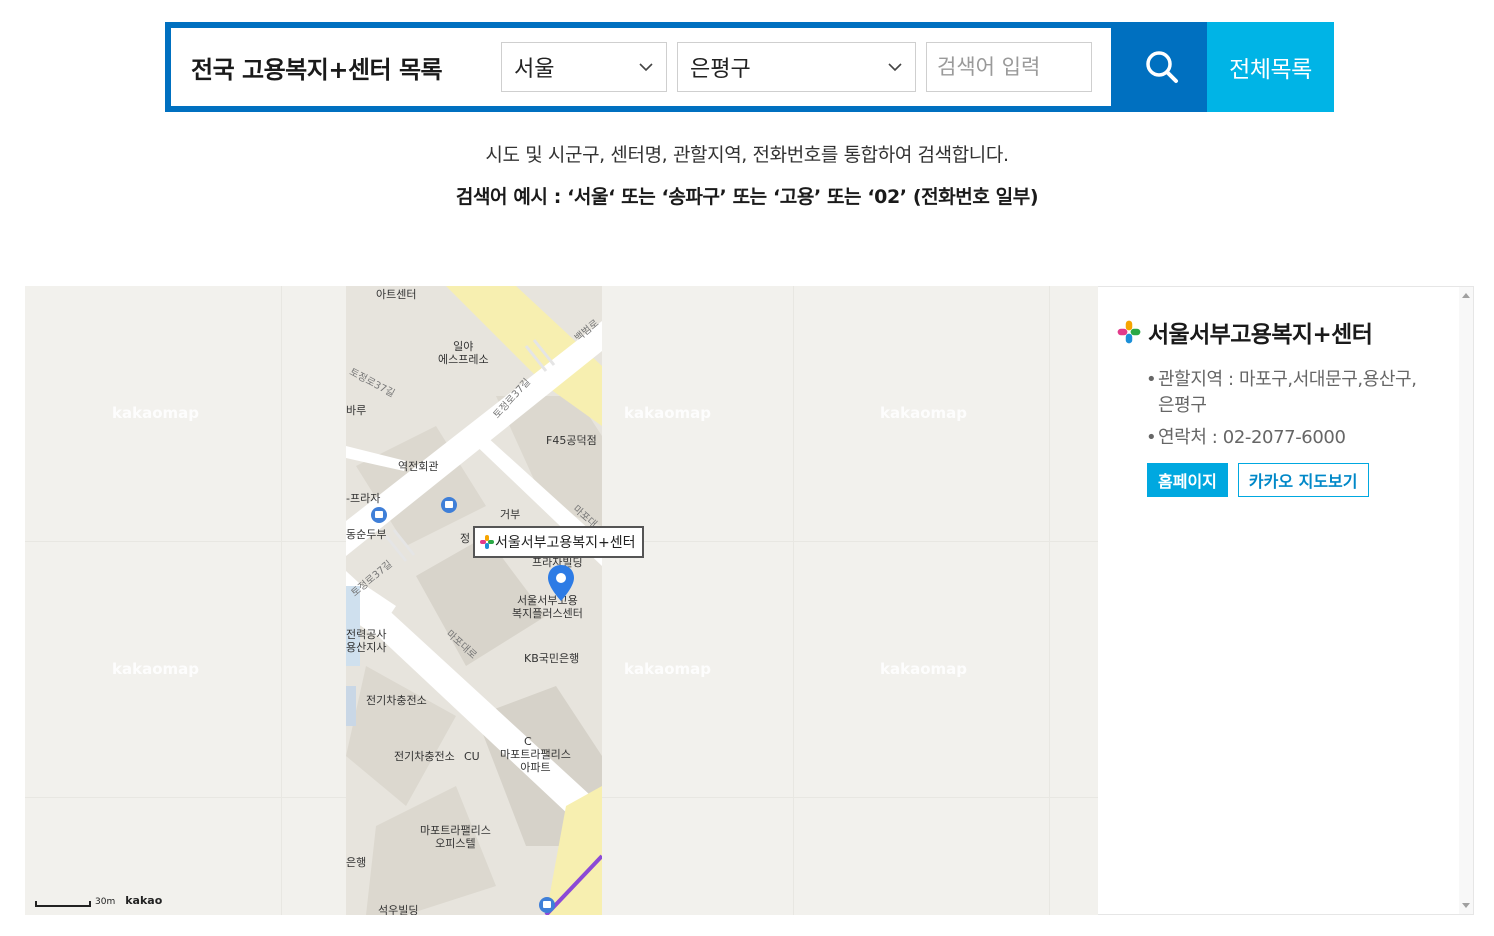 The height and width of the screenshot is (936, 1494). What do you see at coordinates (534, 69) in the screenshot?
I see `sido-select-value: 서울` at bounding box center [534, 69].